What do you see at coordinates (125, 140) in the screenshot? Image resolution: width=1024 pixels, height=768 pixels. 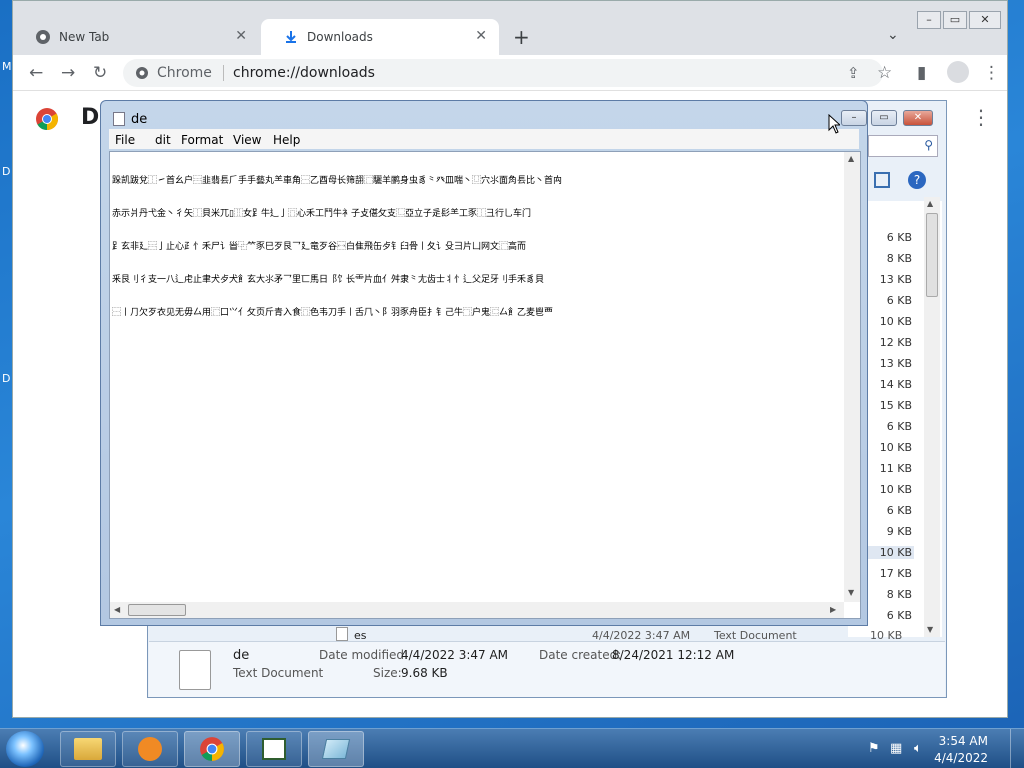 I see `menu-file: File` at bounding box center [125, 140].